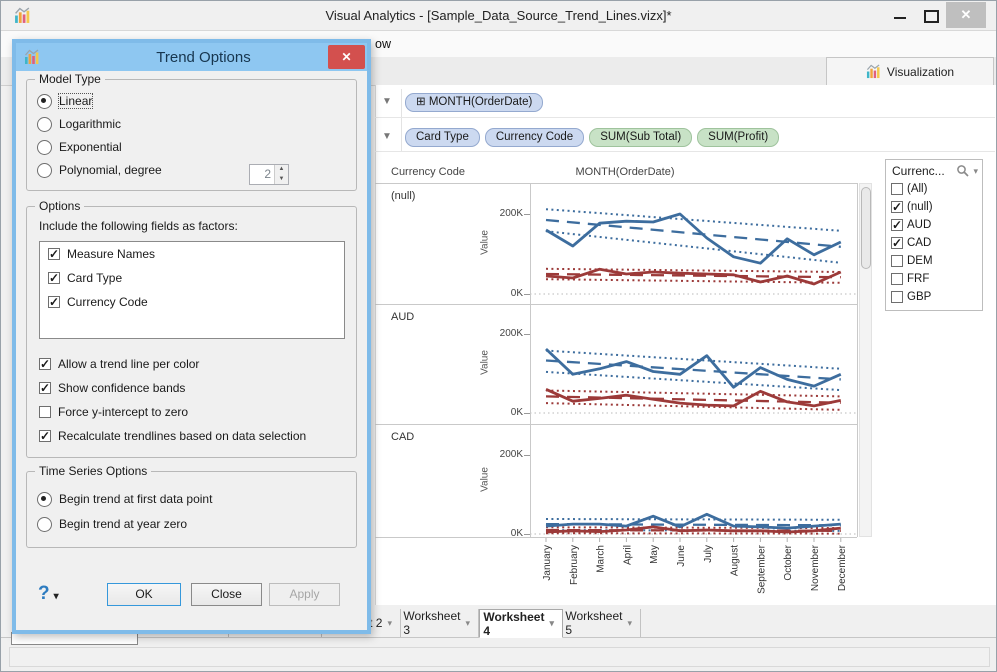 This screenshot has height=672, width=997. I want to click on confidence-band-lower-blue, so click(693, 247).